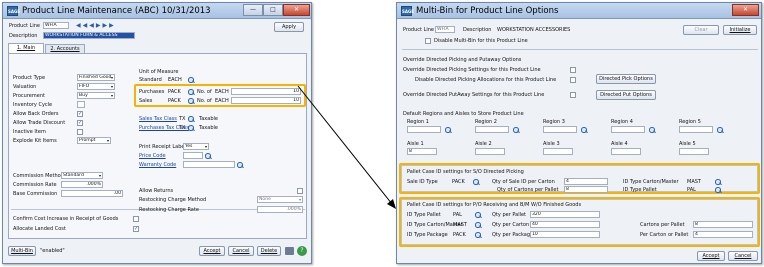 This screenshot has width=764, height=267. Describe the element at coordinates (35, 185) in the screenshot. I see `commission-rate-label: Commission Rate` at that location.